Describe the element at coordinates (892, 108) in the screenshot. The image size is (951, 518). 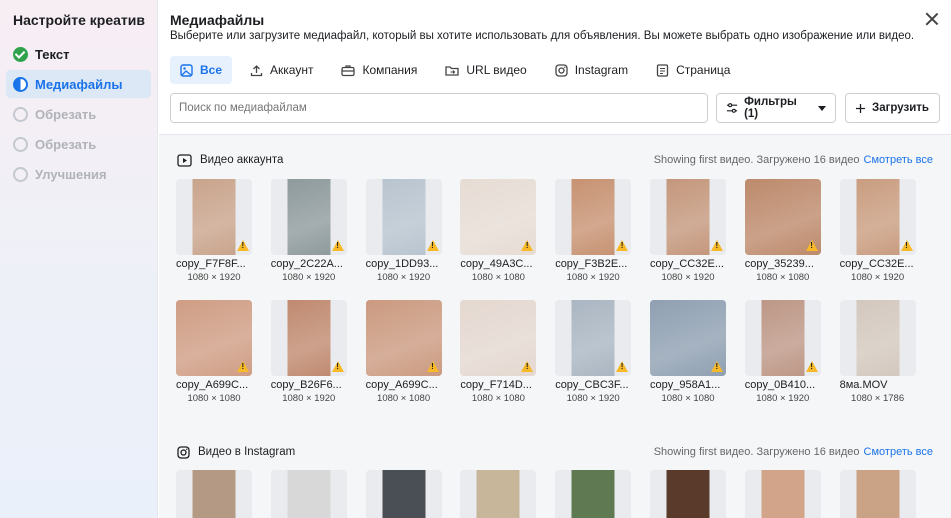
I see `upload-button: Загрузить` at that location.